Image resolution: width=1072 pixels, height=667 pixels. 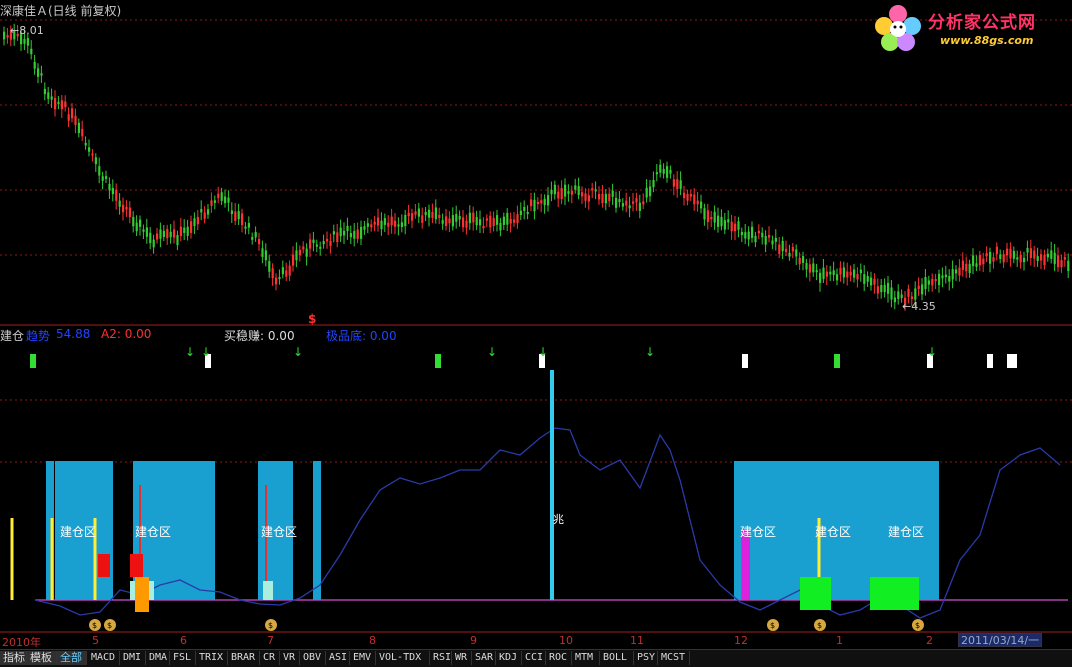 What do you see at coordinates (586, 658) in the screenshot?
I see `tab-mtm: MTM` at bounding box center [586, 658].